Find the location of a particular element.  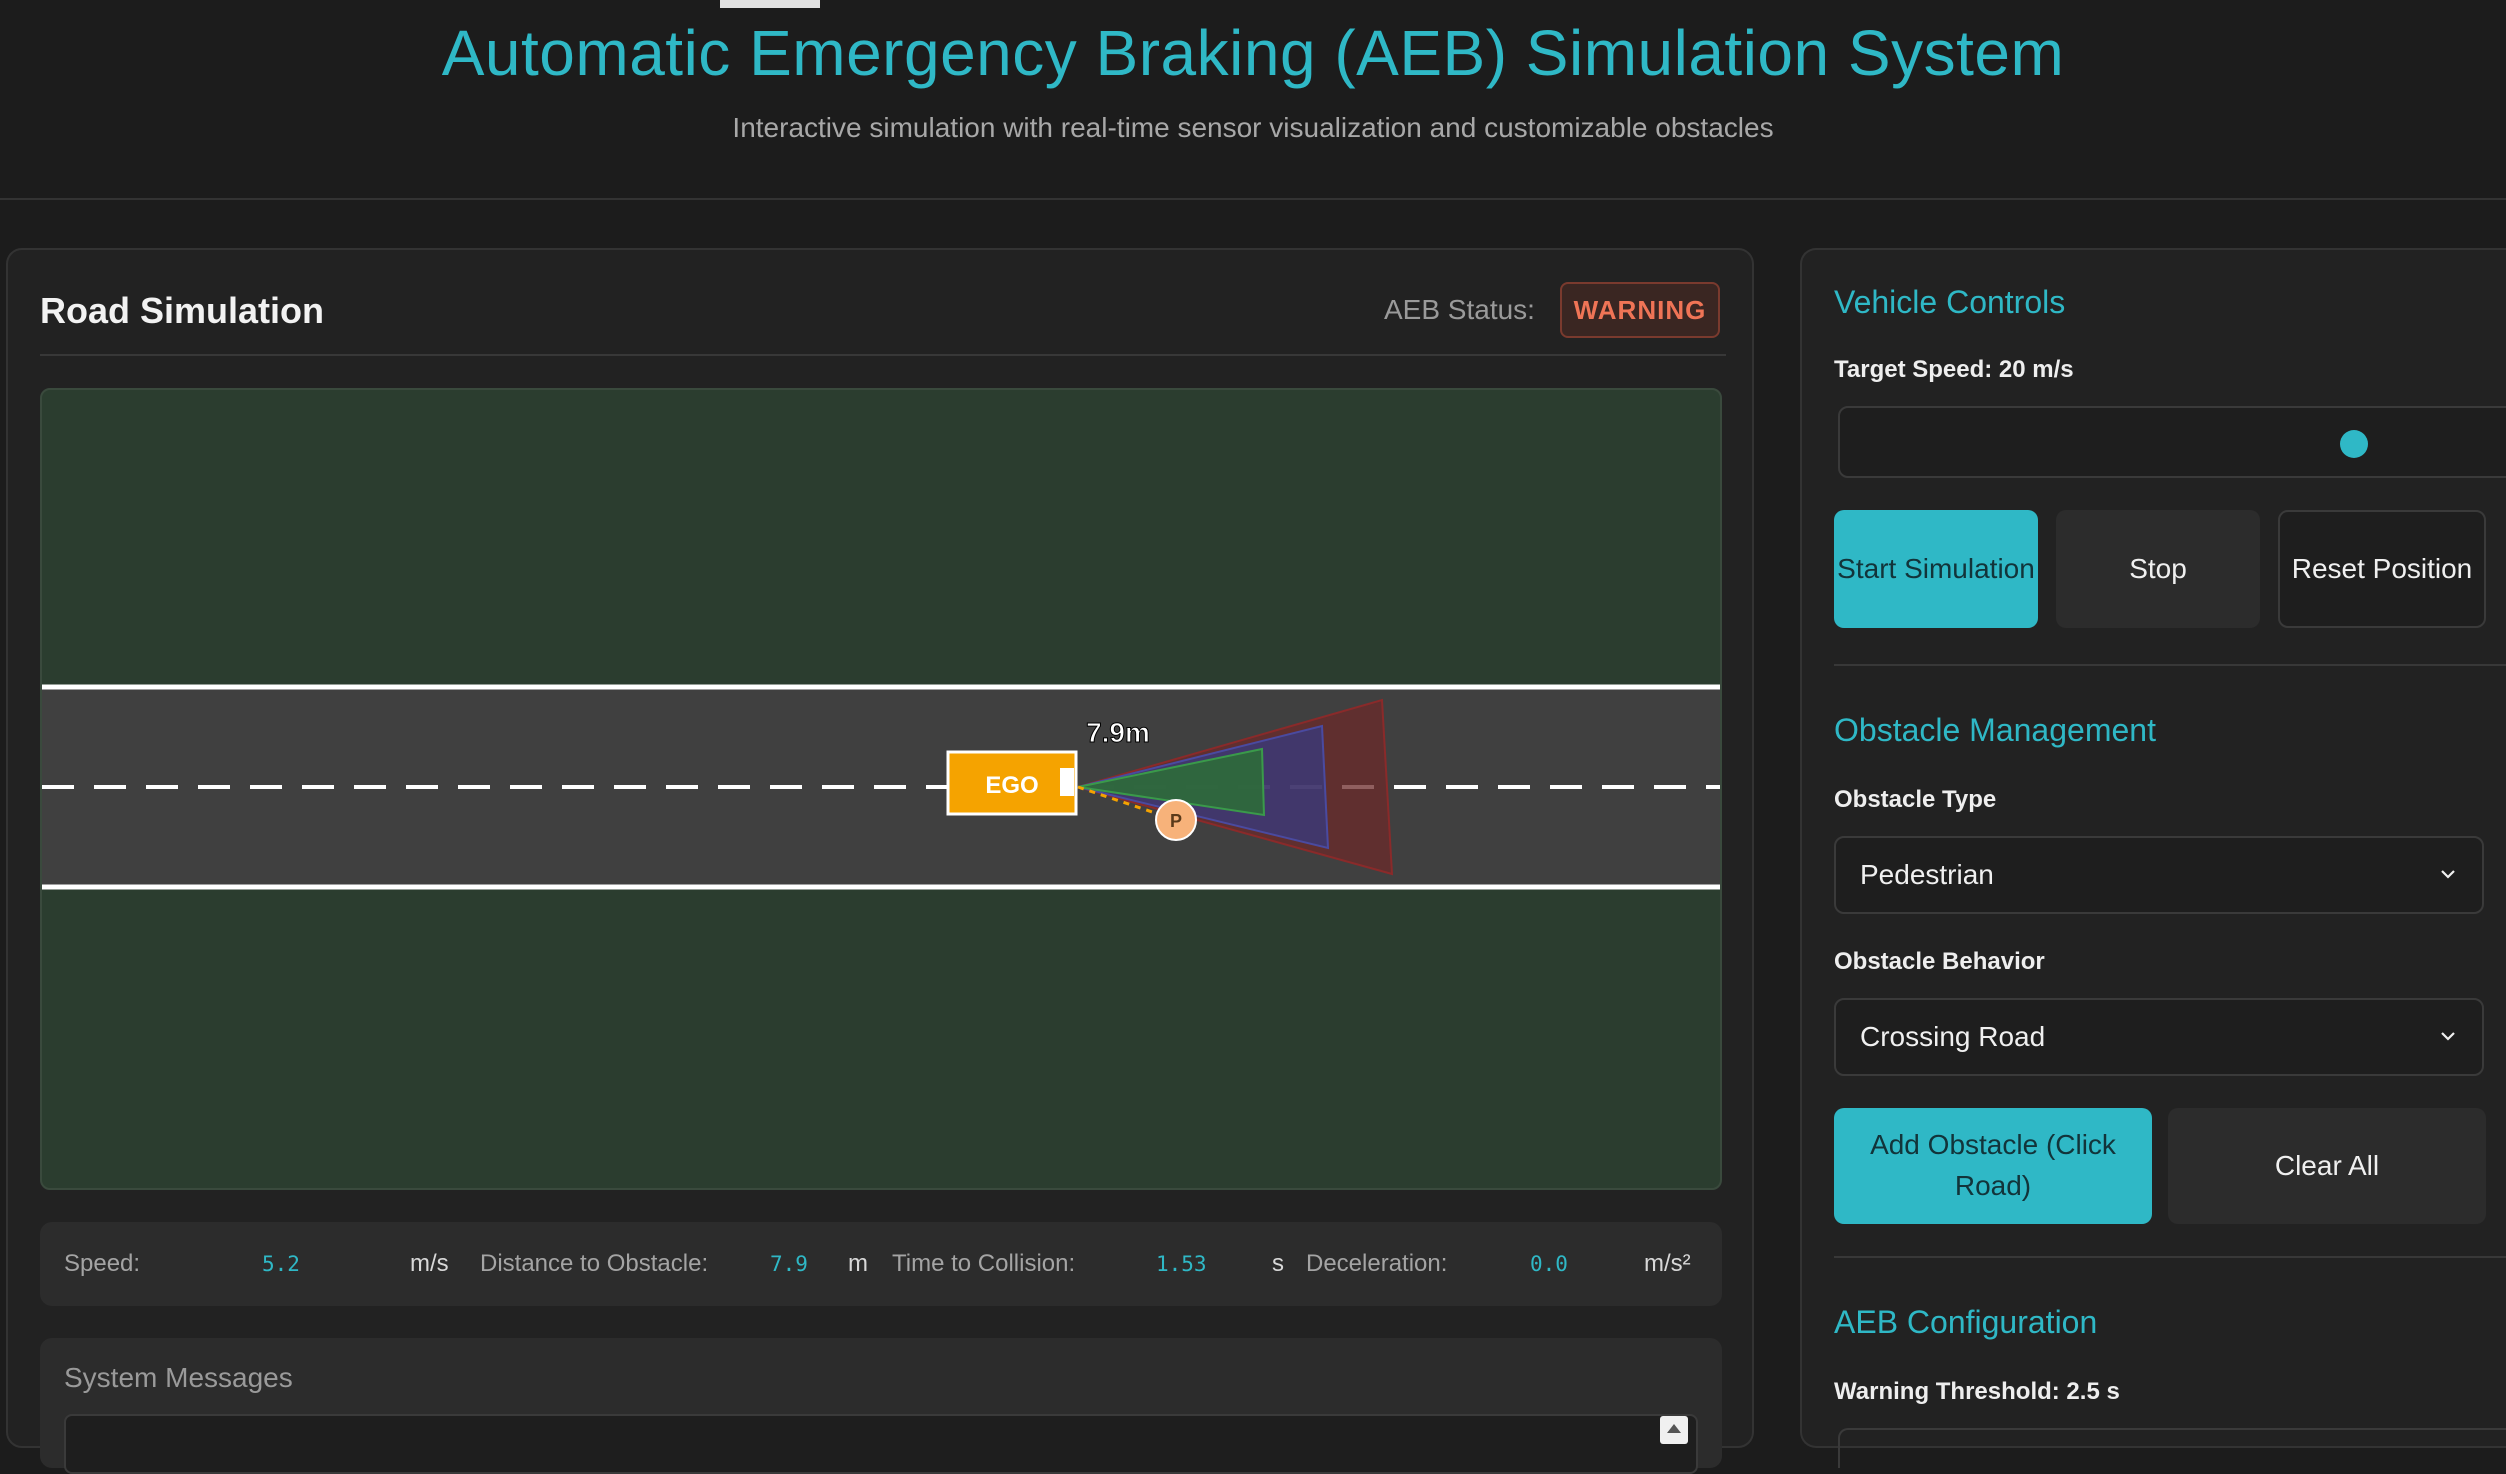

ttc-label: Time to Collision: is located at coordinates (984, 1263).